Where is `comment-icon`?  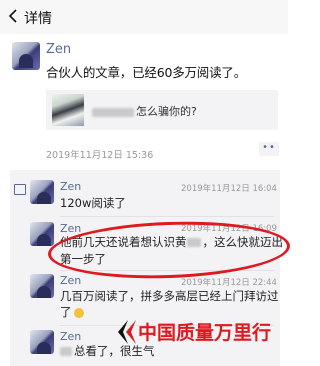 comment-icon is located at coordinates (20, 189).